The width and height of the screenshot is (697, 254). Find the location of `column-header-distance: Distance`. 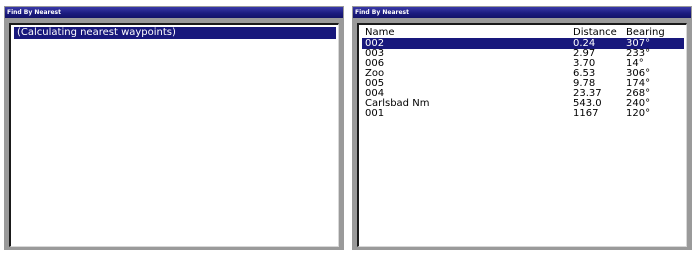

column-header-distance: Distance is located at coordinates (595, 32).